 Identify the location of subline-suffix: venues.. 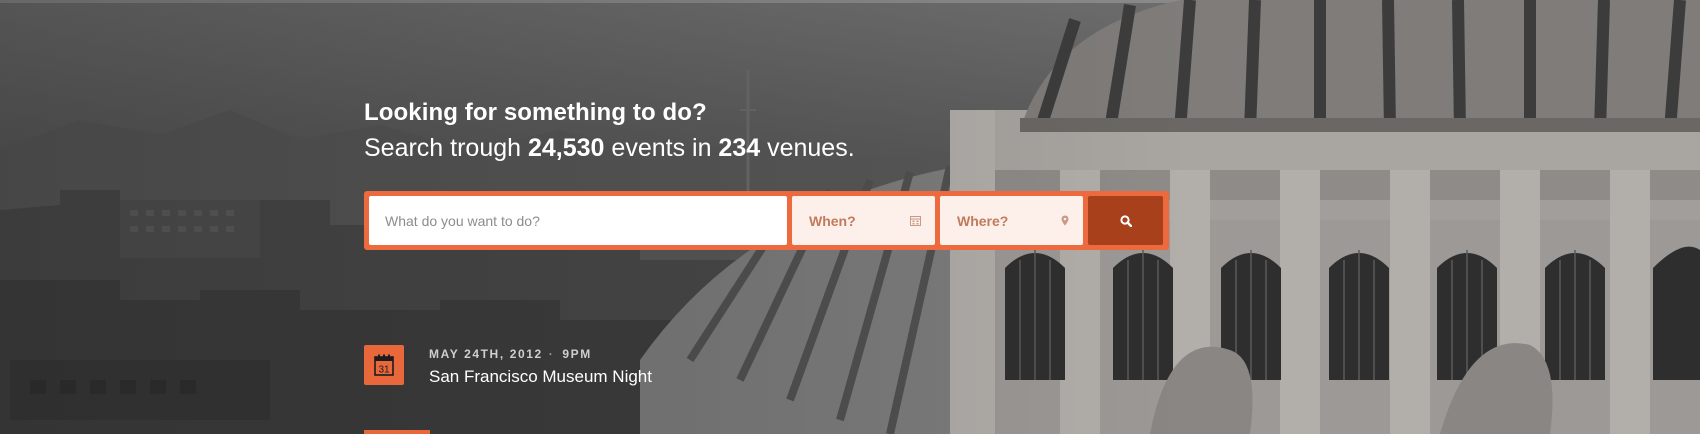
(807, 148).